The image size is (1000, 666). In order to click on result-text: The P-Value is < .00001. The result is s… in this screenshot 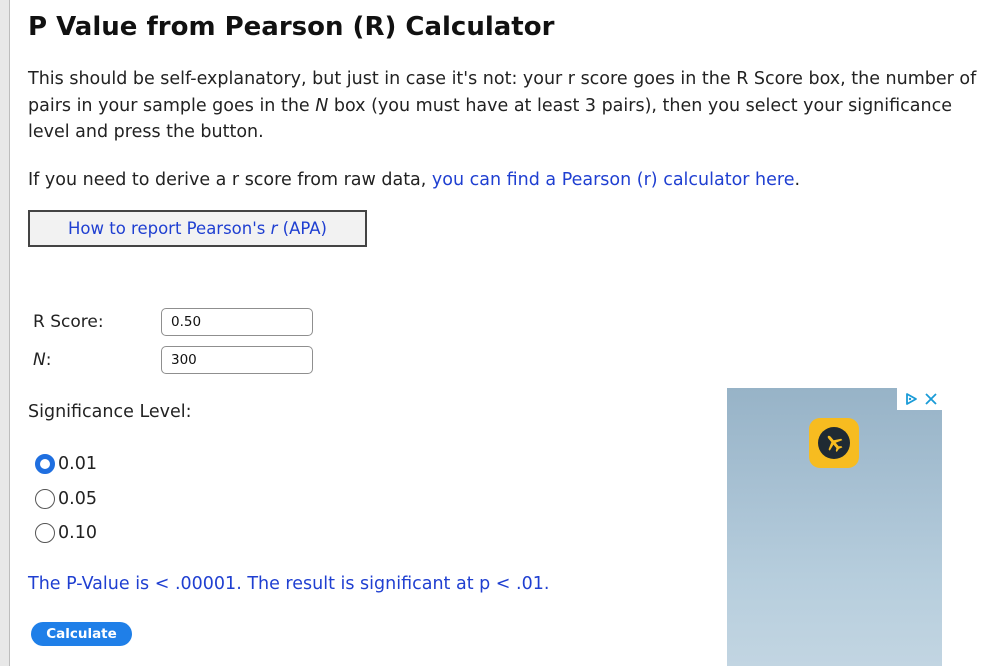, I will do `click(289, 584)`.